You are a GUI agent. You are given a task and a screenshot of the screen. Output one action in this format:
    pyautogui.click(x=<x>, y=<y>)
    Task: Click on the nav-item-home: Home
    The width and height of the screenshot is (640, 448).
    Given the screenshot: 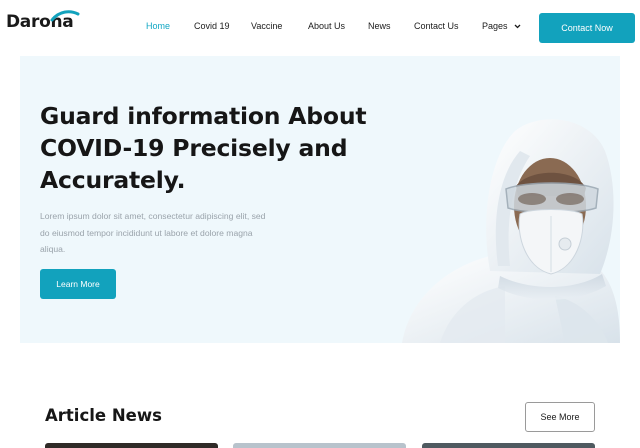 What is the action you would take?
    pyautogui.click(x=158, y=26)
    